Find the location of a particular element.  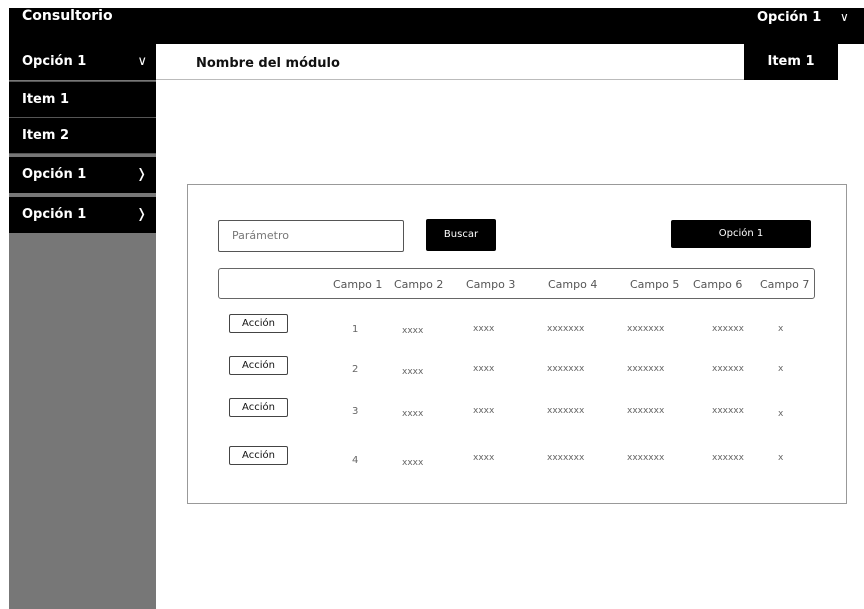

tab-item-1: Item 1 is located at coordinates (791, 62).